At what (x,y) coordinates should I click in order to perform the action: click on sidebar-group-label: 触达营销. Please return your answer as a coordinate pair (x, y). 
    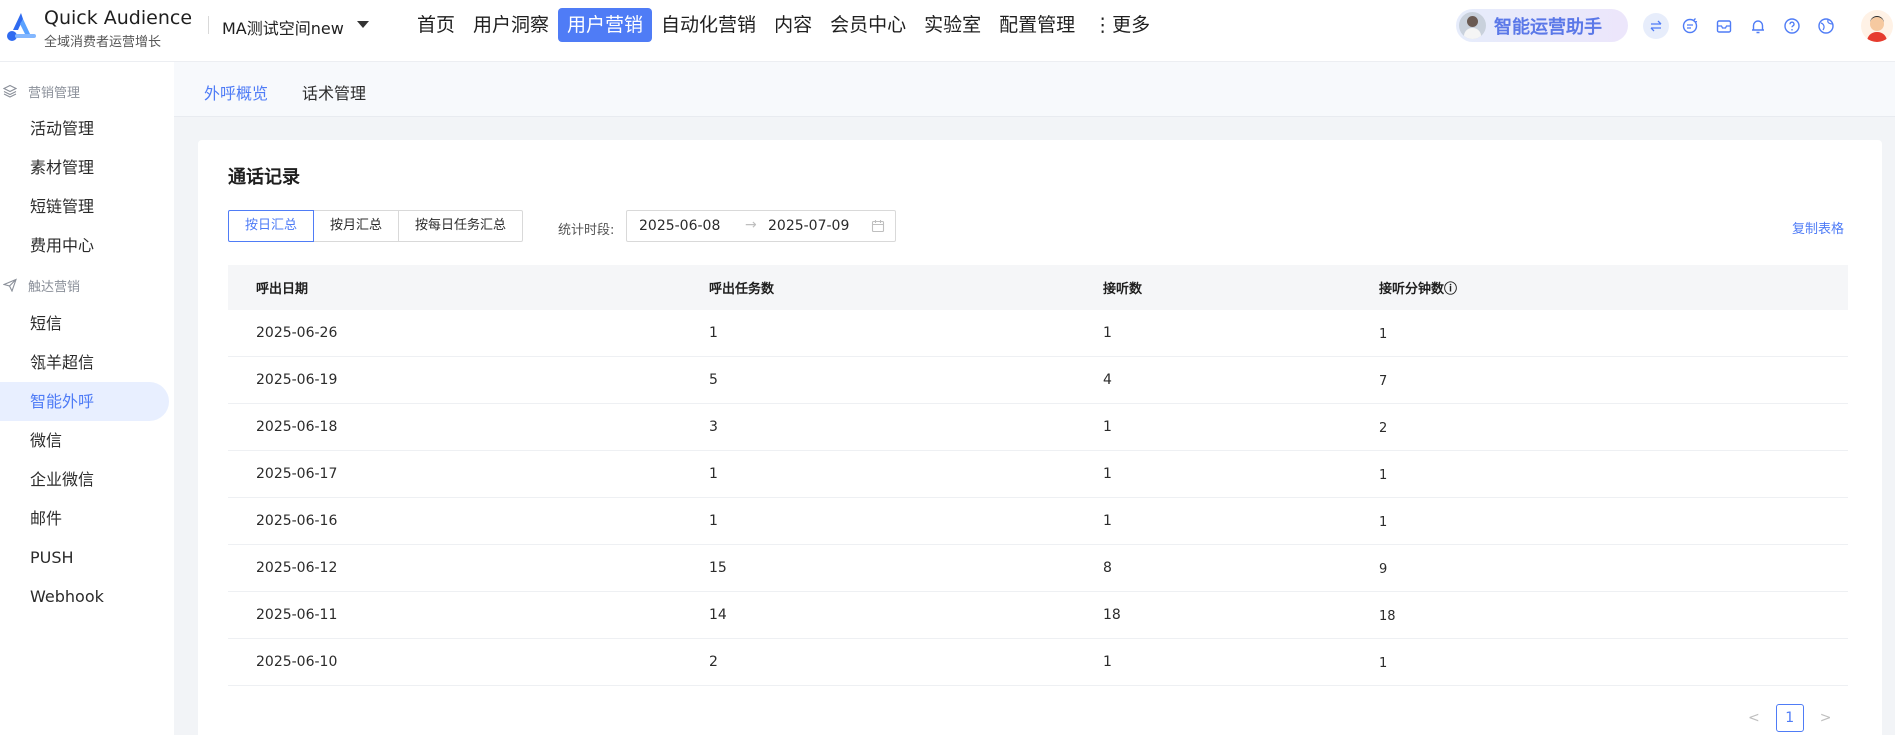
    Looking at the image, I should click on (54, 287).